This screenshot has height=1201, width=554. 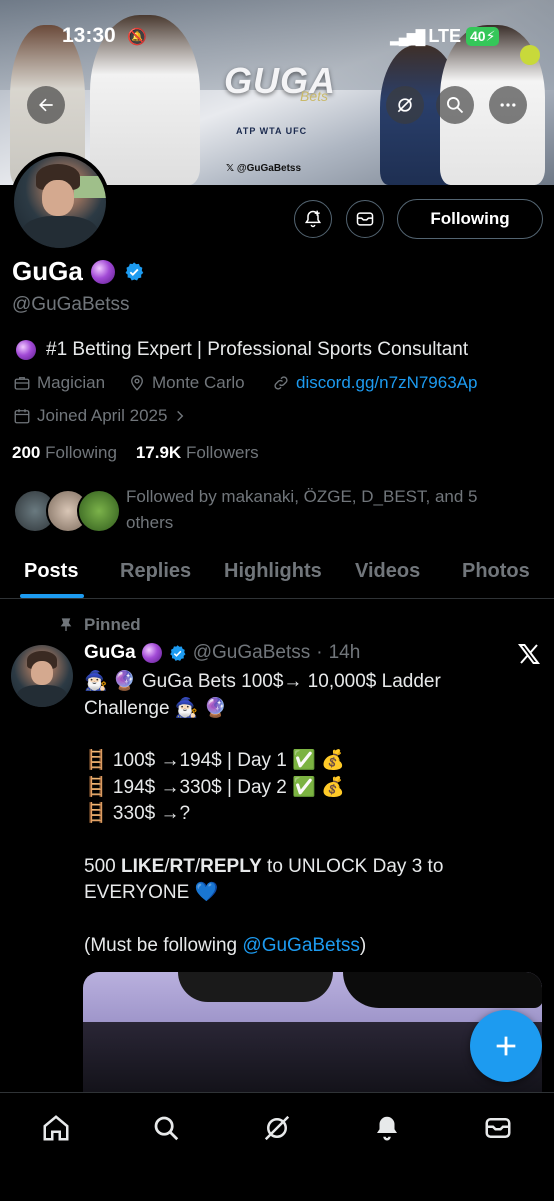 What do you see at coordinates (99, 511) in the screenshot?
I see `avatar` at bounding box center [99, 511].